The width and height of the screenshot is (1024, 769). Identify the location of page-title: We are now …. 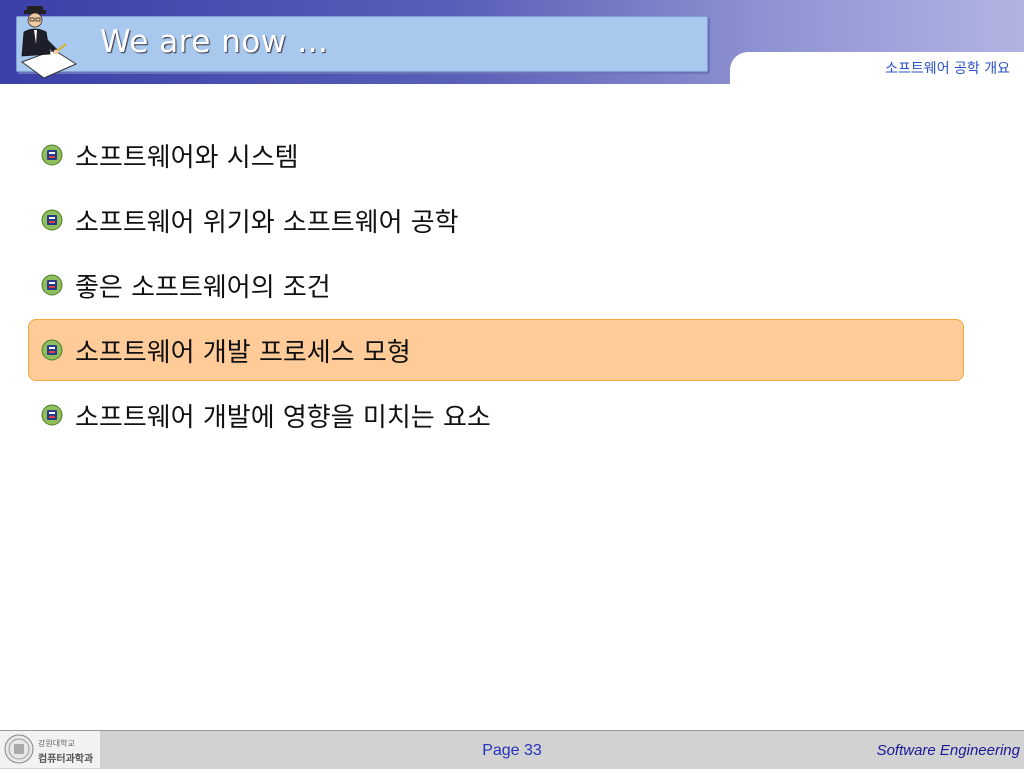
(214, 42).